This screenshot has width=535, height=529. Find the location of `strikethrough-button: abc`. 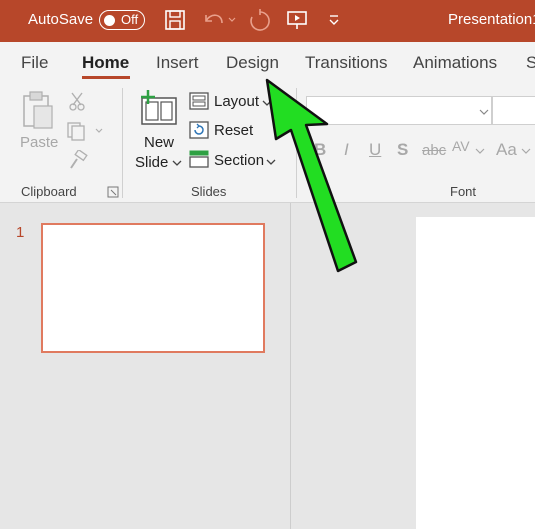

strikethrough-button: abc is located at coordinates (434, 150).